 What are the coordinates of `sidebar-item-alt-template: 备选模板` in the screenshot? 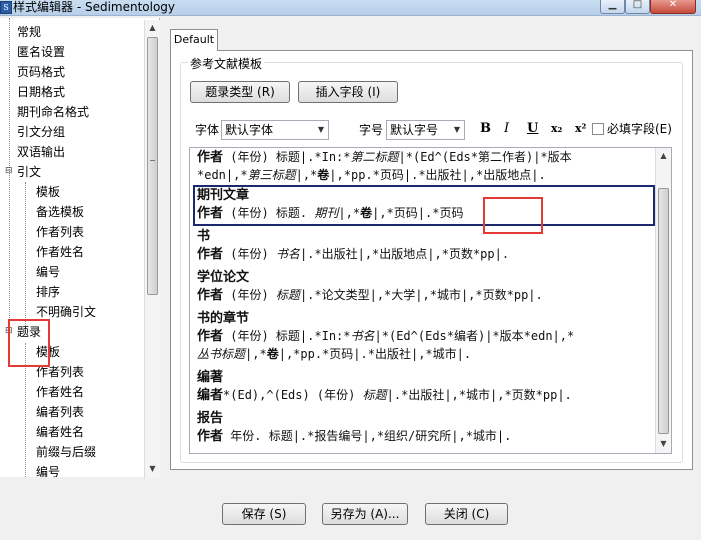 It's located at (60, 212).